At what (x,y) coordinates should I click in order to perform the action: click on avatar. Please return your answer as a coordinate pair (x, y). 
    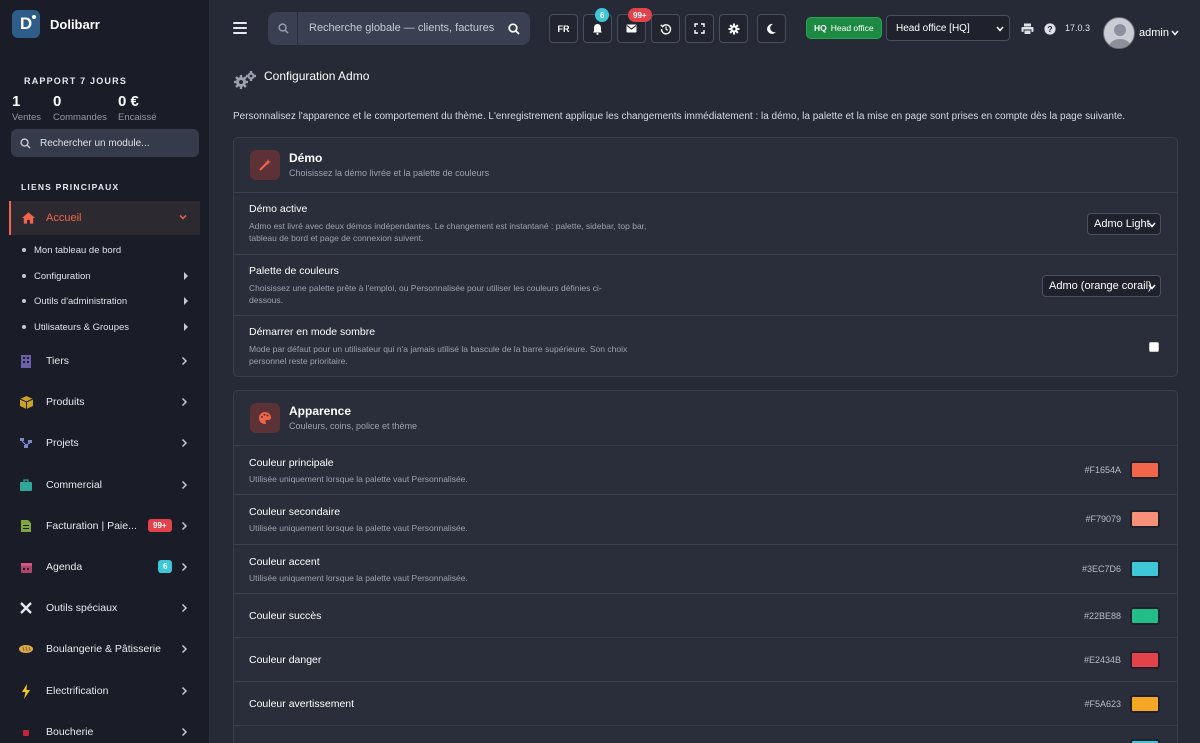
    Looking at the image, I should click on (1119, 33).